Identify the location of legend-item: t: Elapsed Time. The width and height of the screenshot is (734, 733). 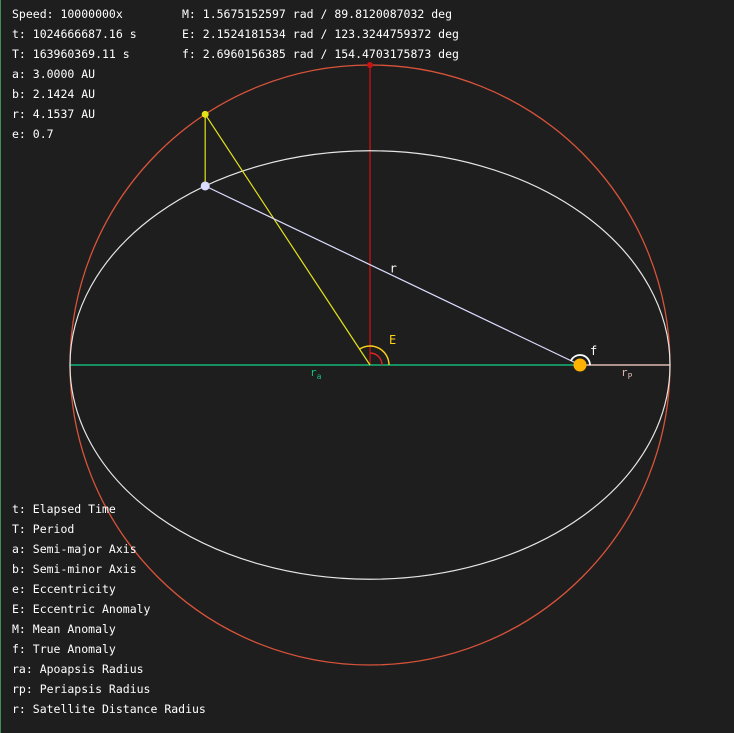
(64, 509).